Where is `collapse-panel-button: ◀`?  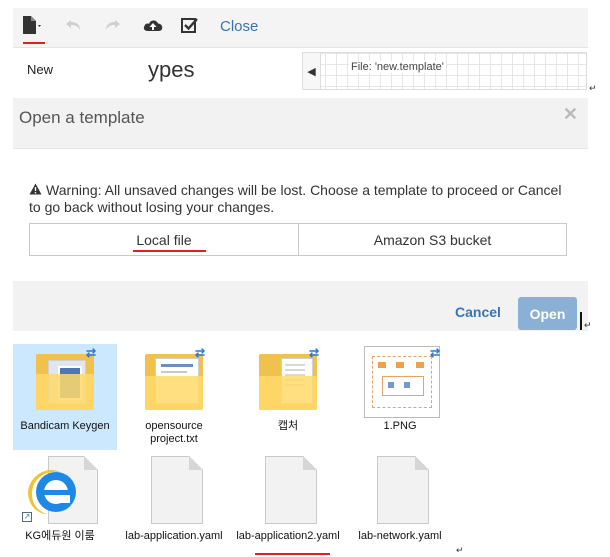 collapse-panel-button: ◀ is located at coordinates (312, 71).